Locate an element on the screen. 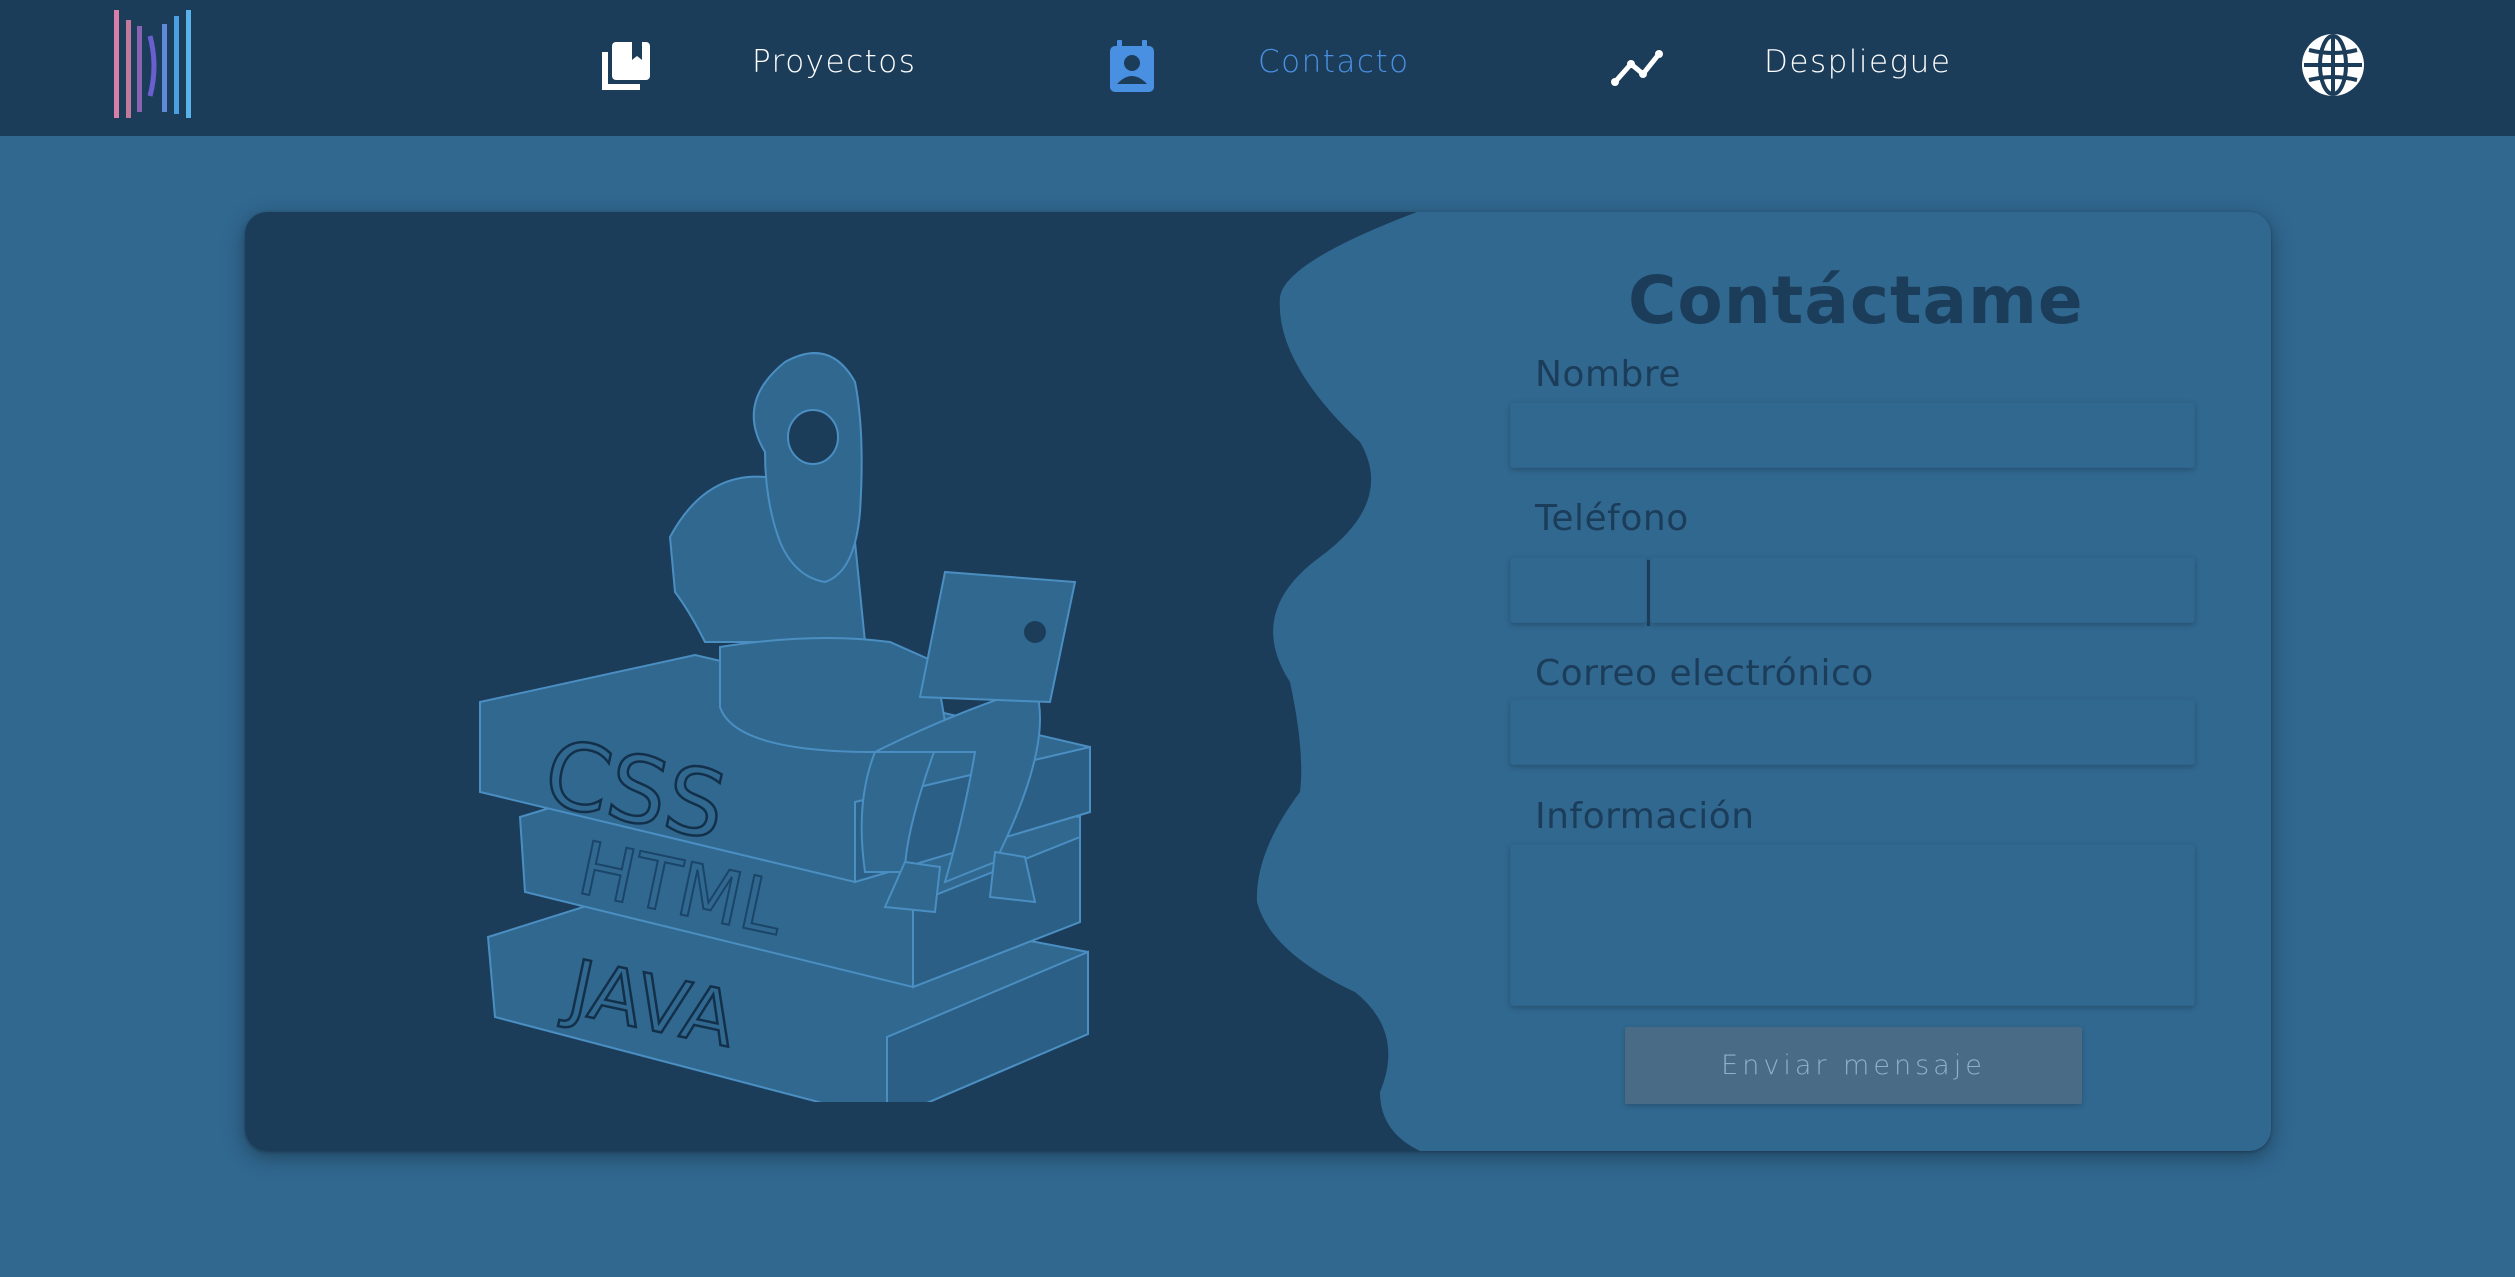 The width and height of the screenshot is (2515, 1277). top-navbar: Proyectos Contacto Despliegue is located at coordinates (1257, 68).